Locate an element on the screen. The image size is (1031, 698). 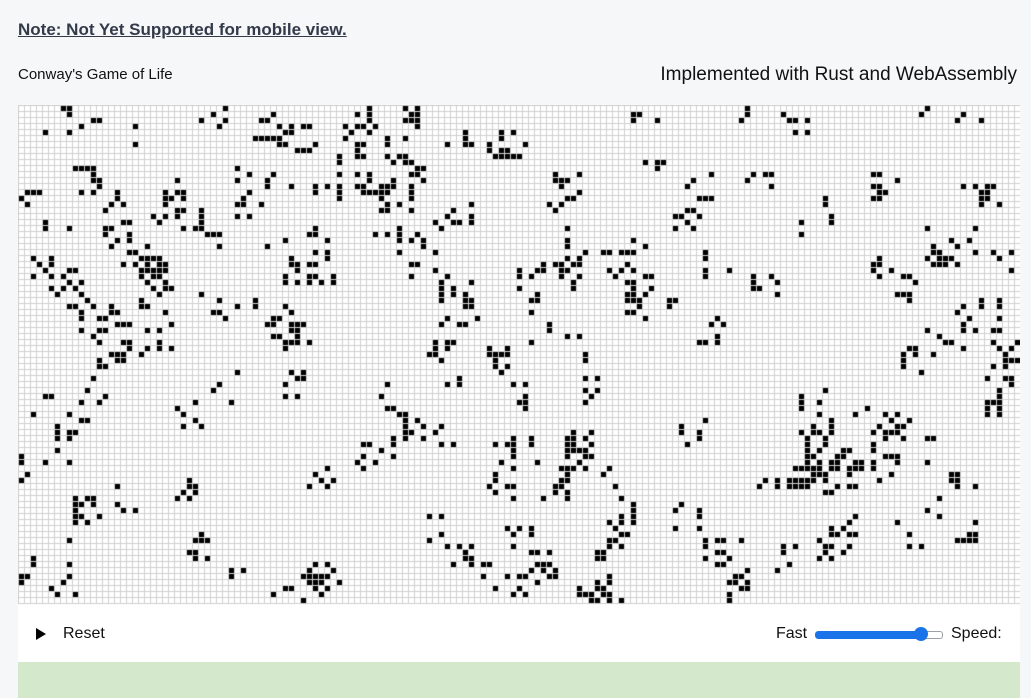
footer-band is located at coordinates (519, 680).